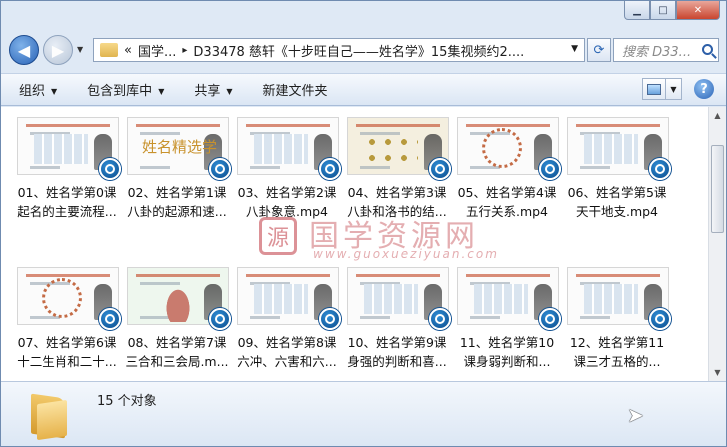  Describe the element at coordinates (120, 91) in the screenshot. I see `include-in-library-label: 包含到库中` at that location.